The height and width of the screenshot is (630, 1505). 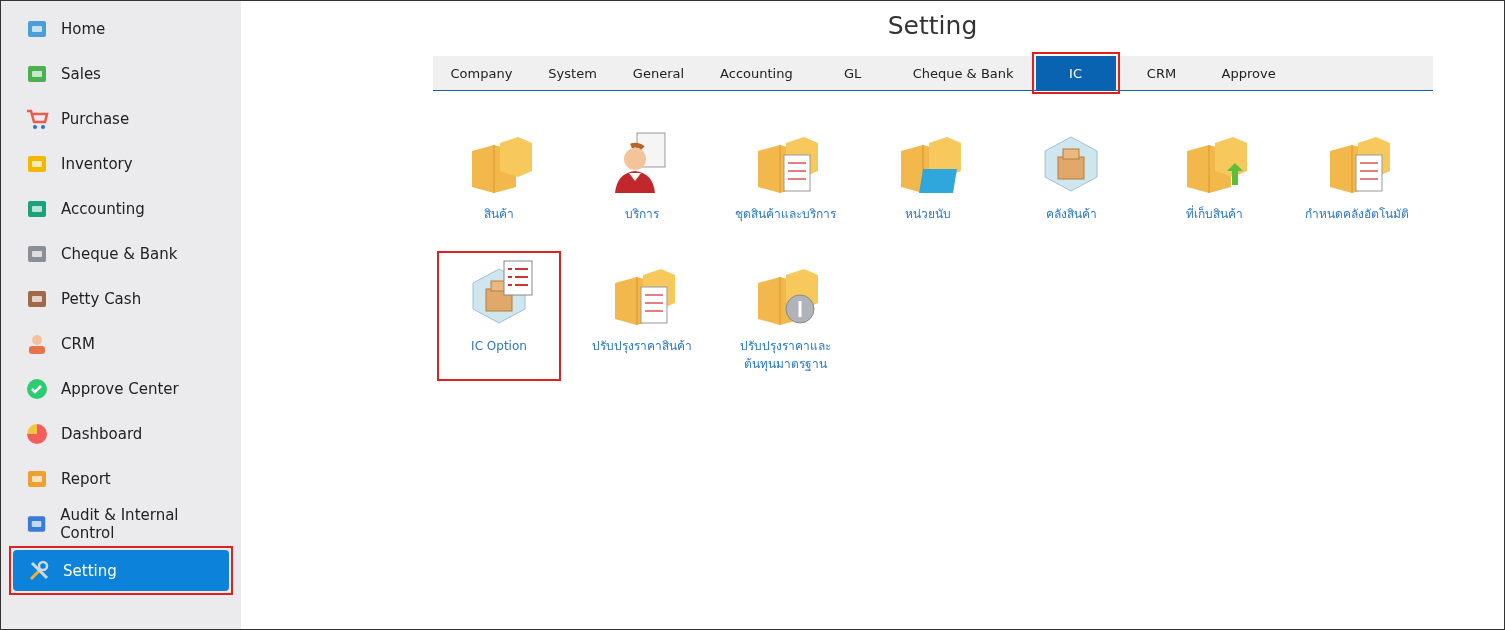 I want to click on tab: General, so click(x=658, y=73).